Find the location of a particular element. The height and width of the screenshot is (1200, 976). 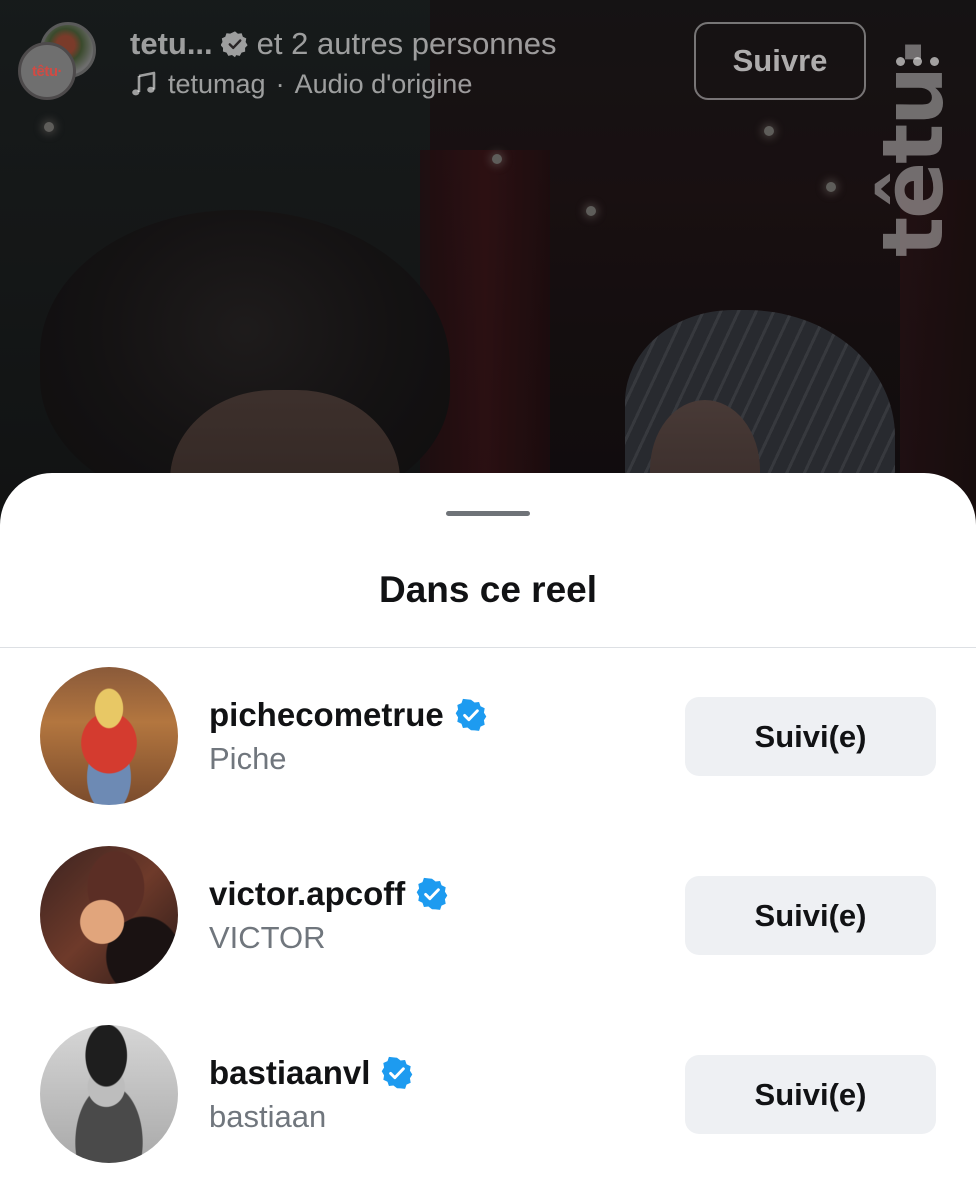

audio-account: tetumag is located at coordinates (217, 84).